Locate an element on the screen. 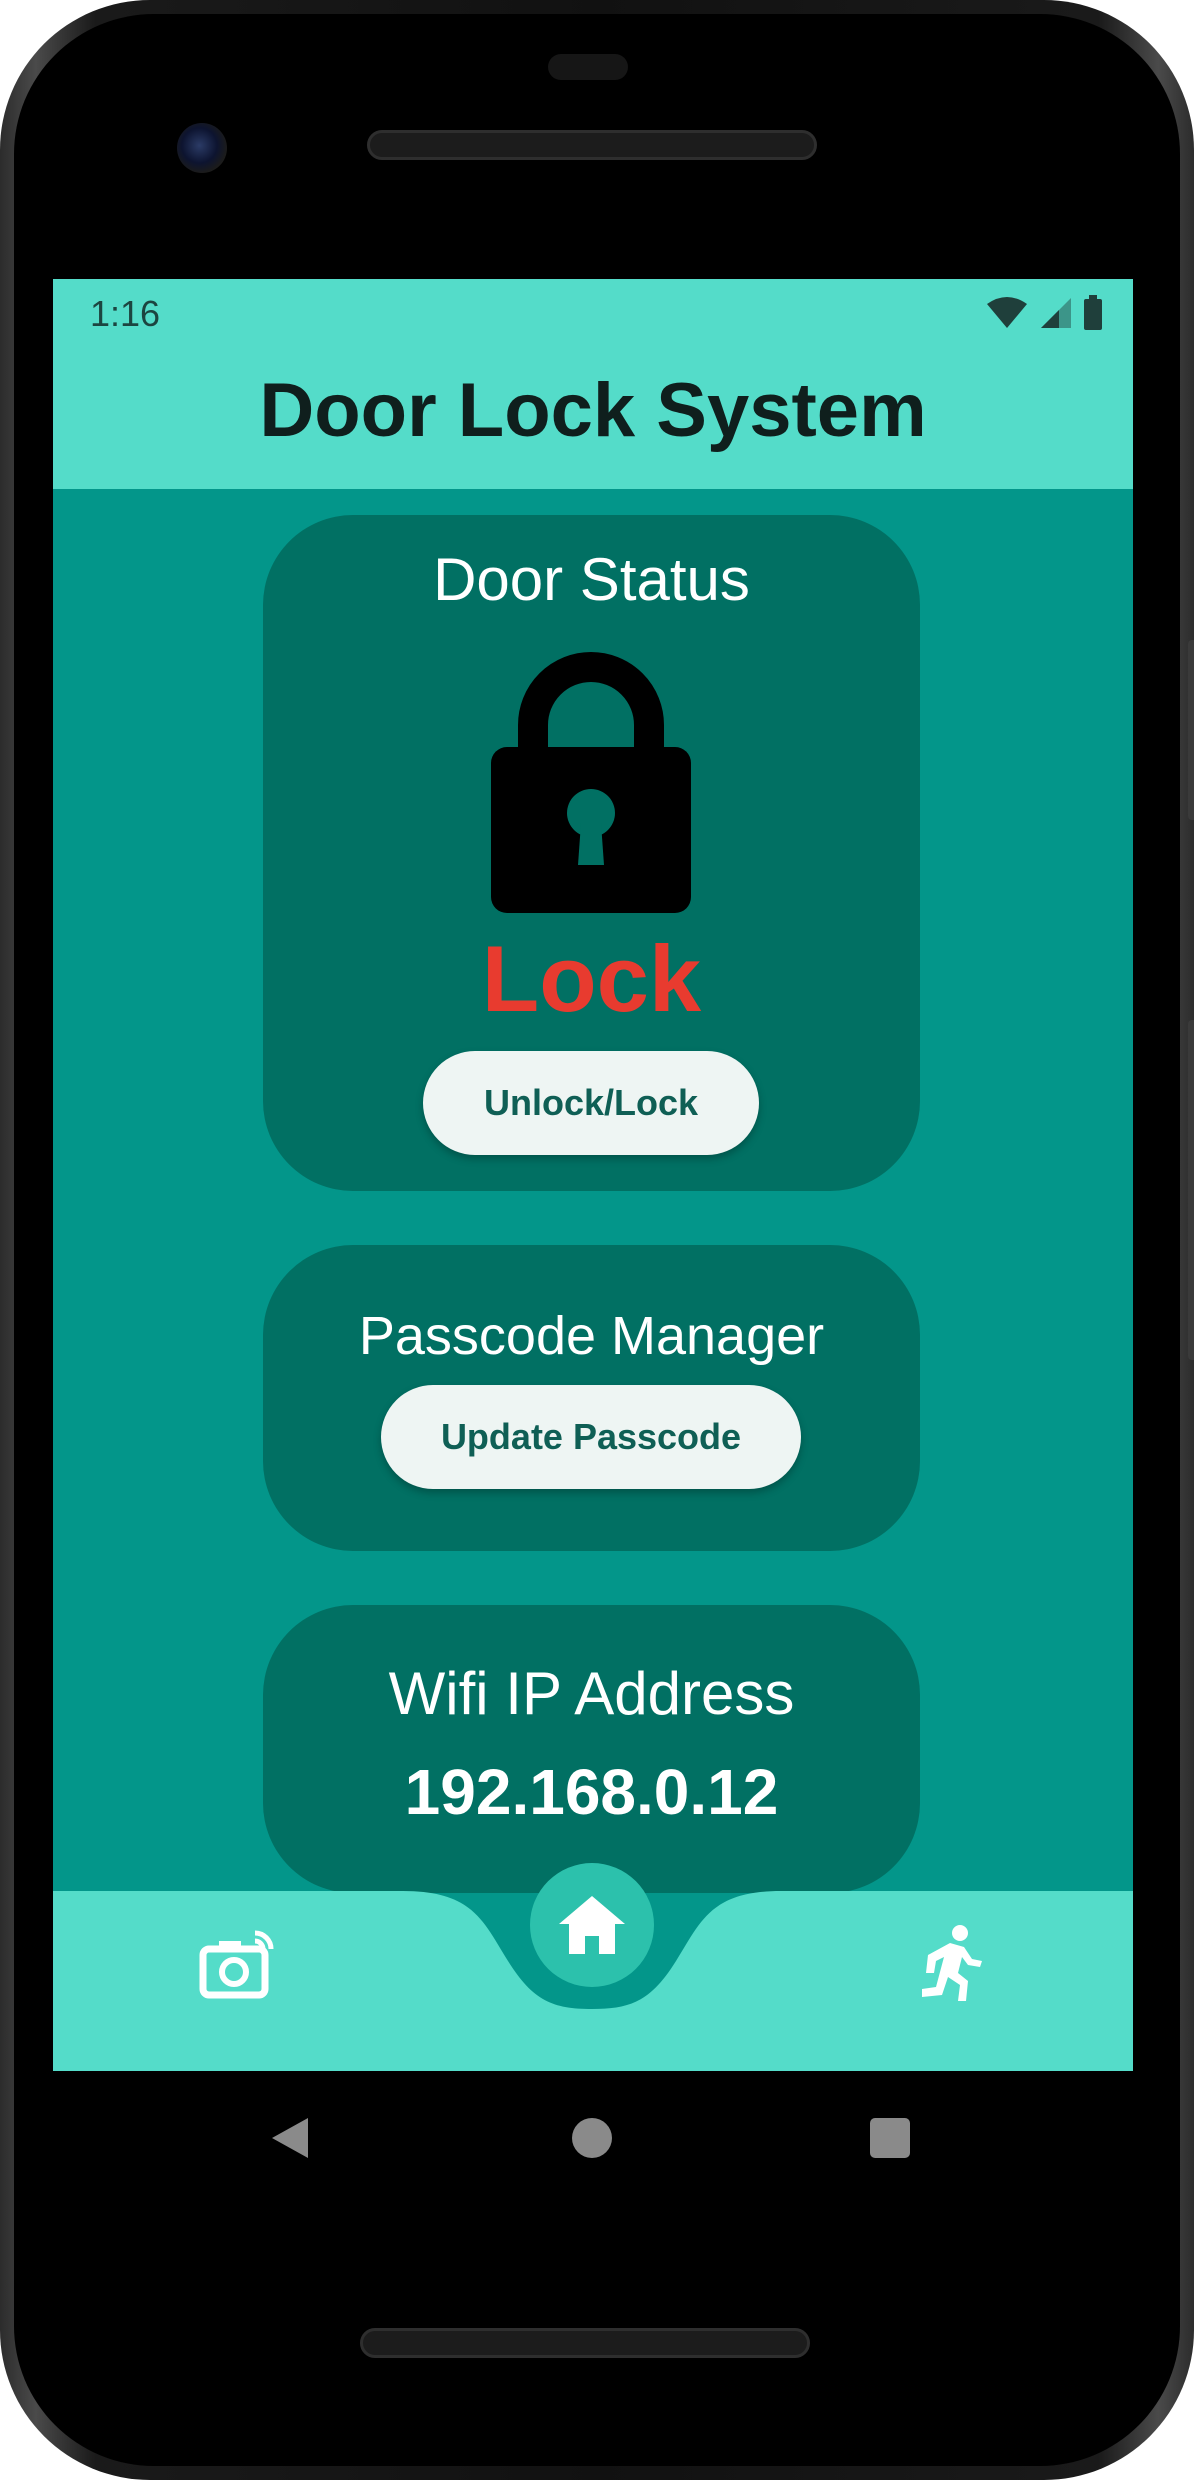 The image size is (1194, 2480). wifi-ip-title: Wifi IP Address is located at coordinates (591, 1693).